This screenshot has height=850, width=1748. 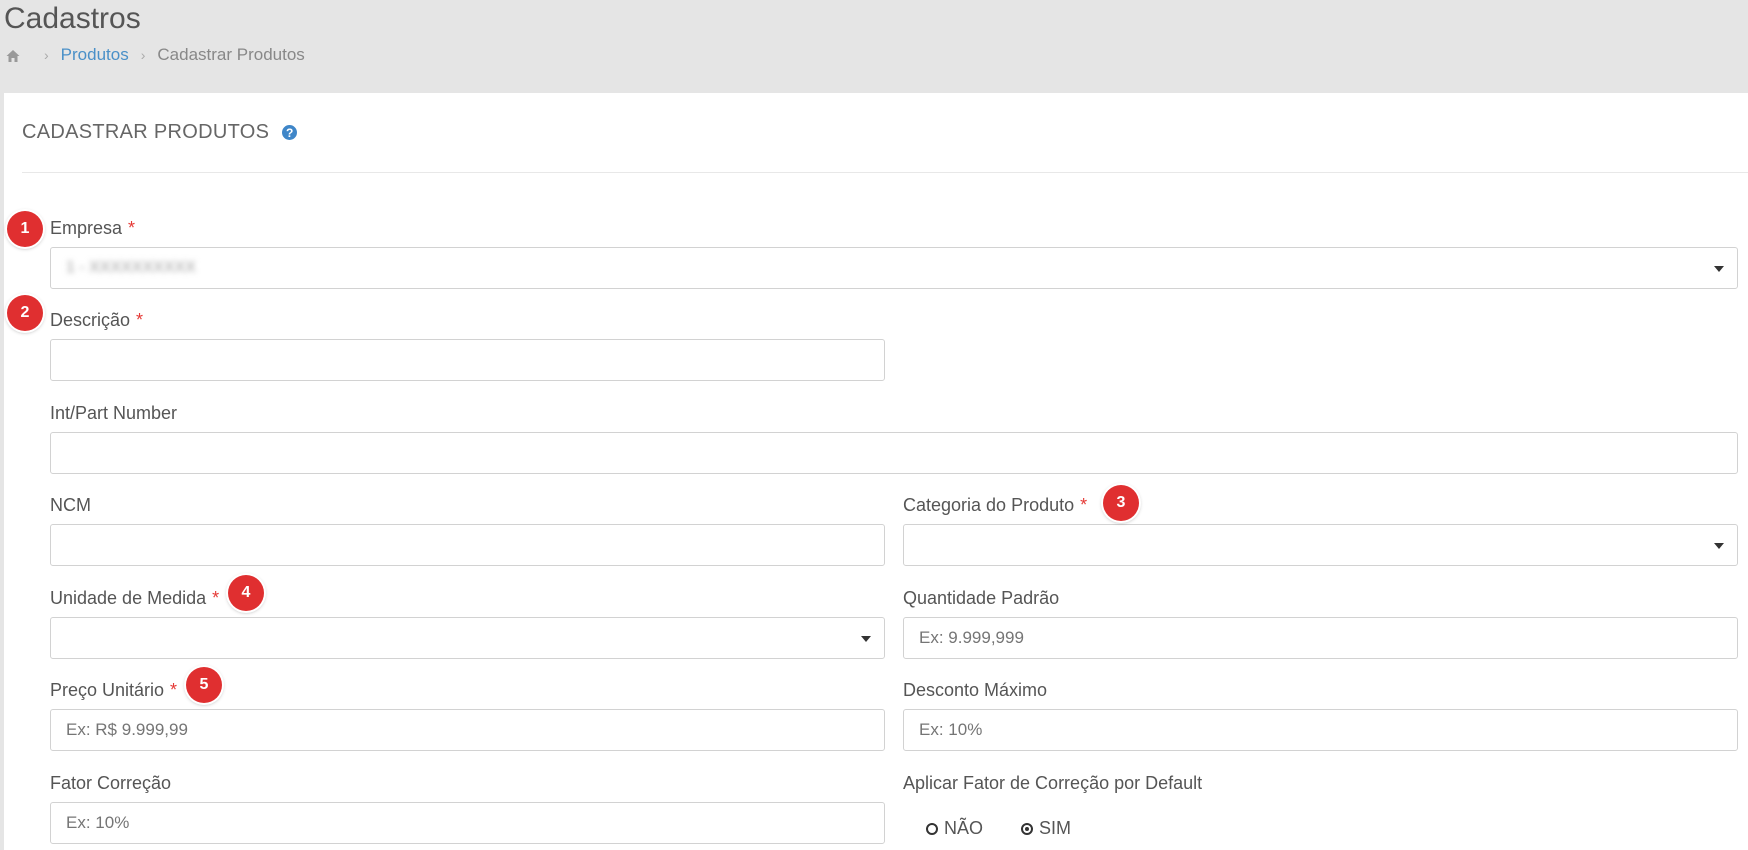 I want to click on fator-label-row: Fator Correção, so click(x=110, y=783).